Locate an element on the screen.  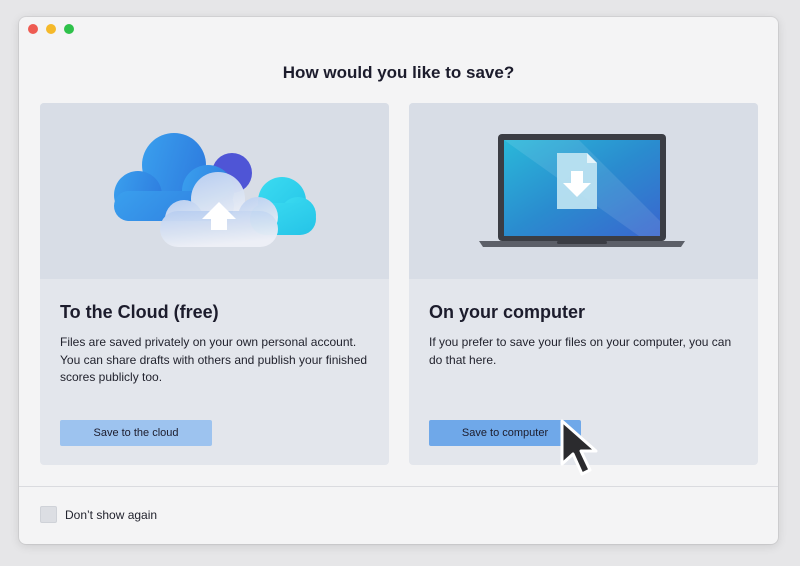
close-window-button is located at coordinates (33, 29).